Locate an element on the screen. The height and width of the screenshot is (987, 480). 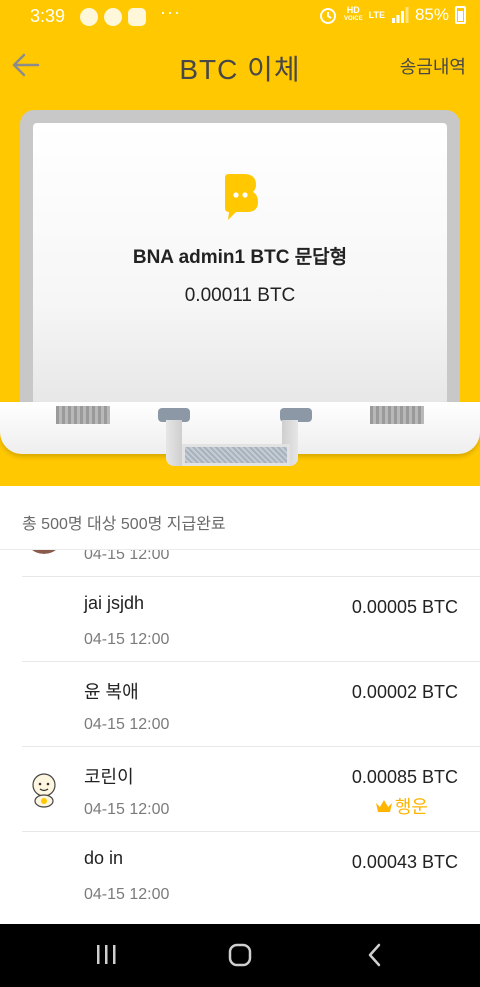
status-right: HD VOICE LTE 85% is located at coordinates (392, 15).